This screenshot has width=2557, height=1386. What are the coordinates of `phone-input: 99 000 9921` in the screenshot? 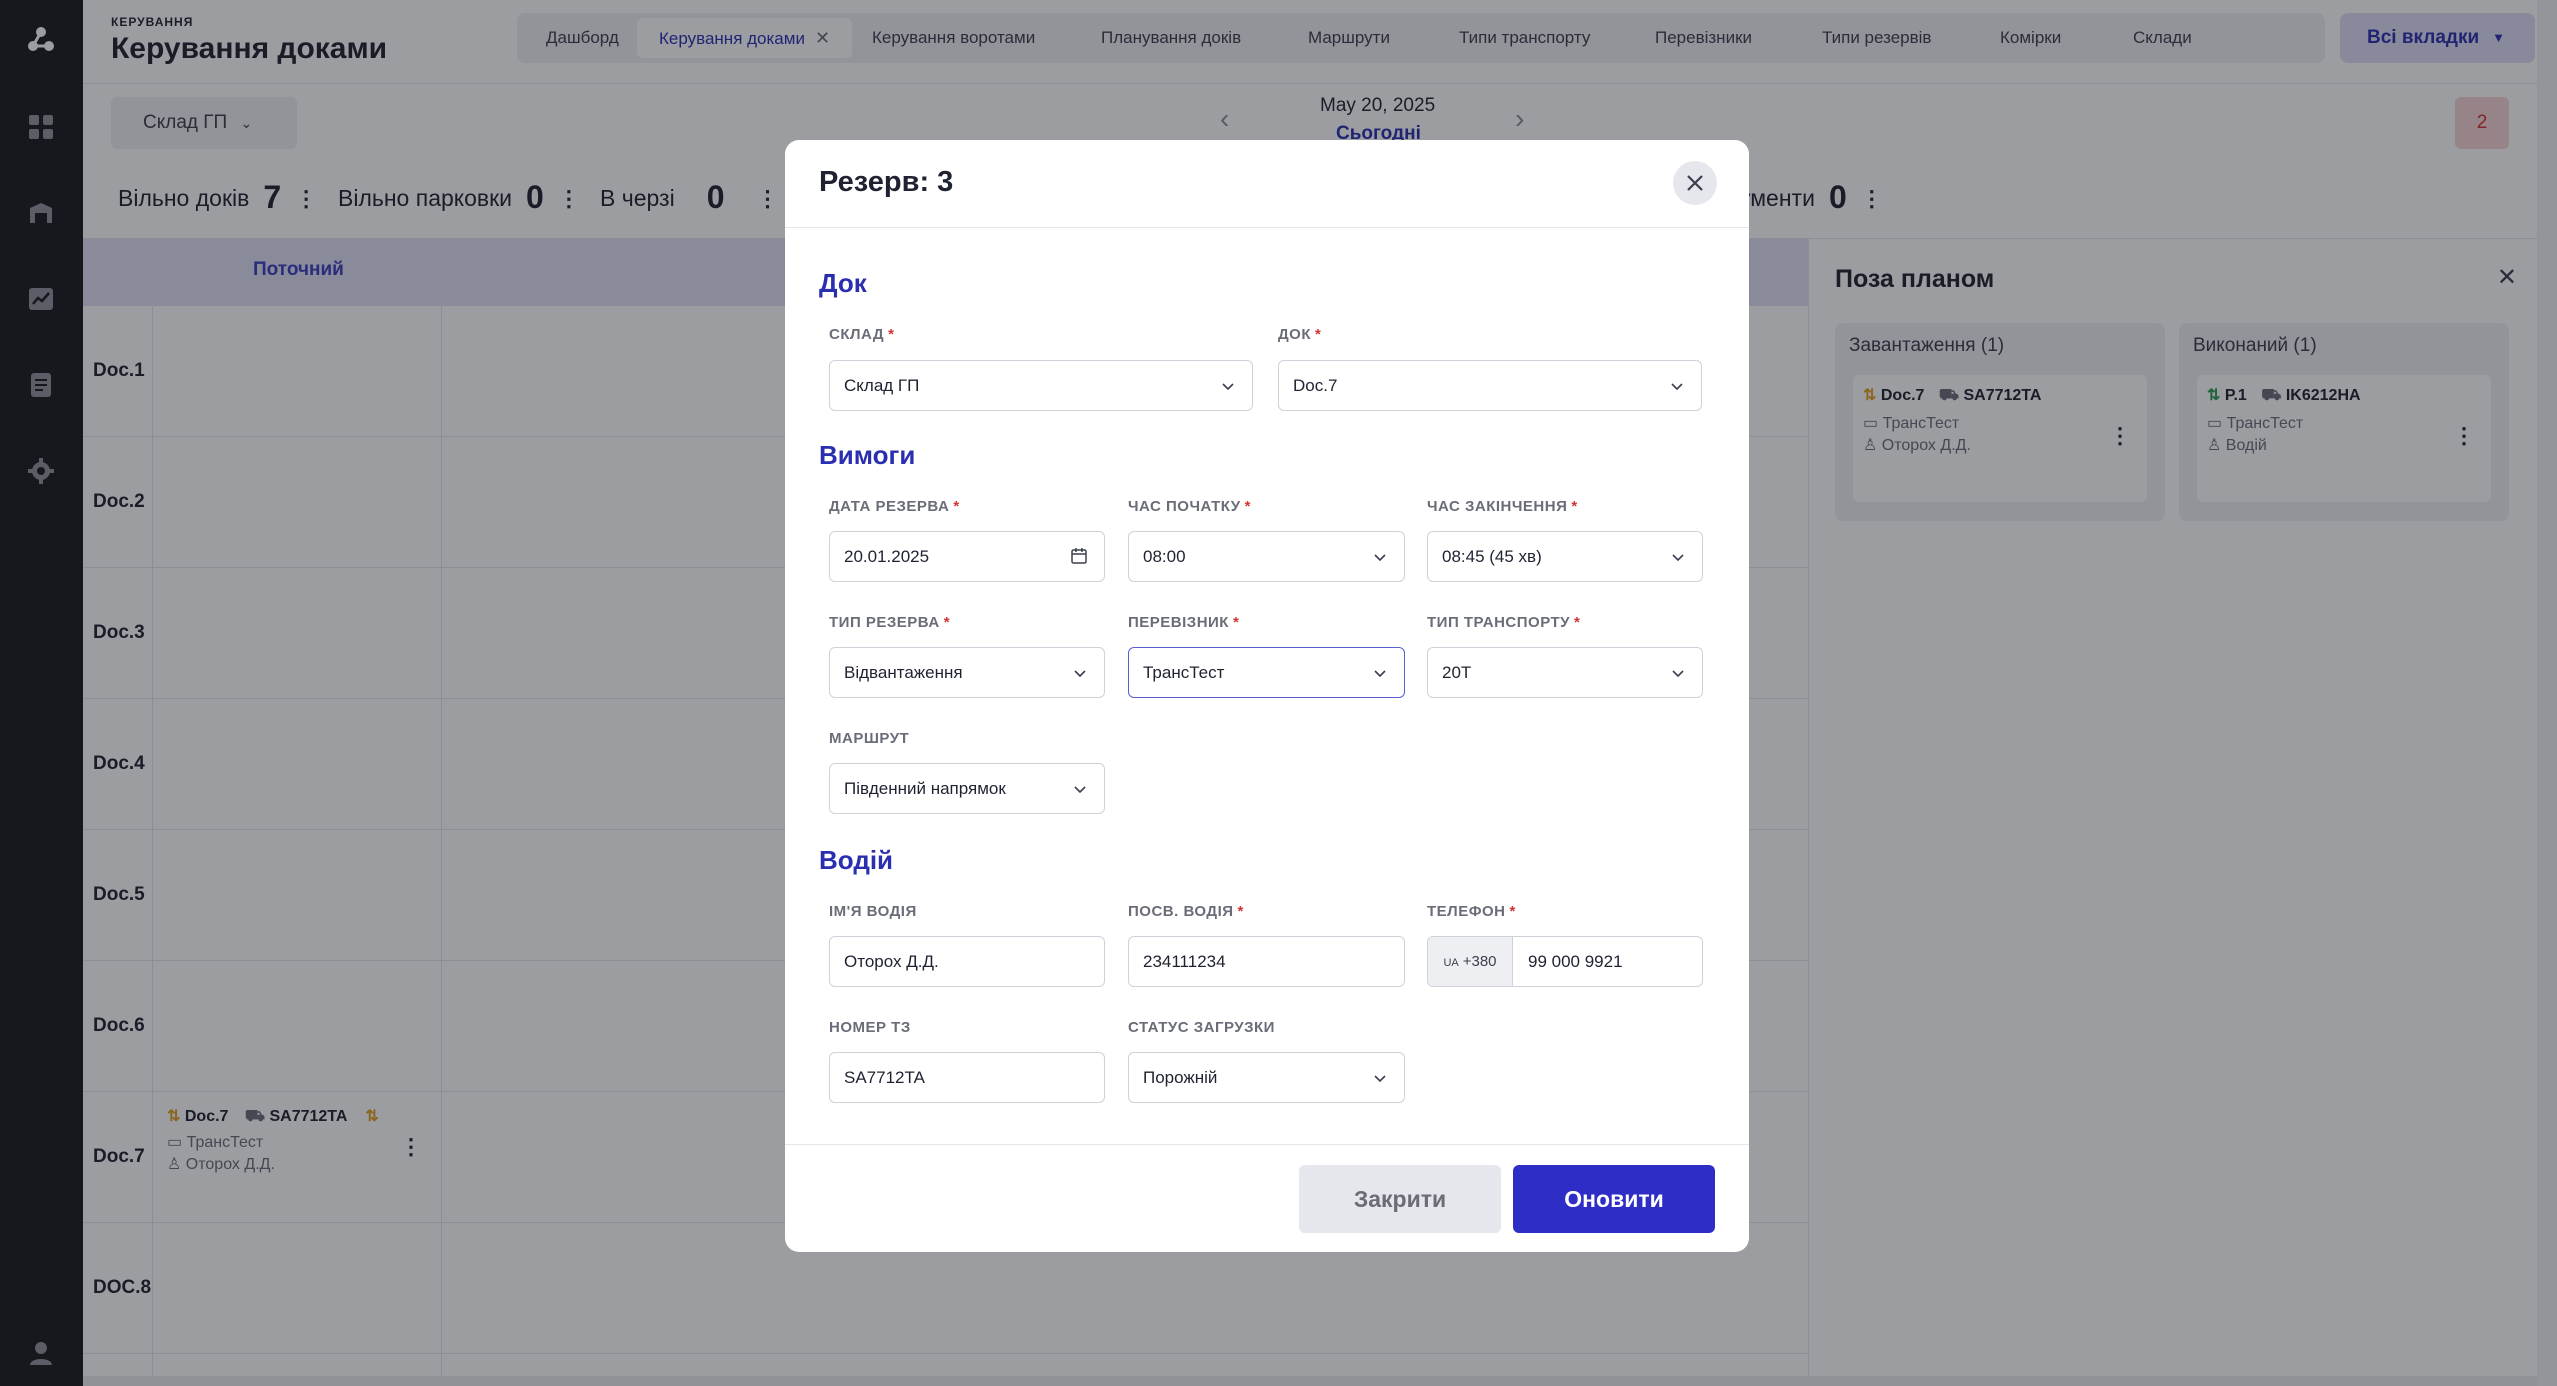 It's located at (1575, 961).